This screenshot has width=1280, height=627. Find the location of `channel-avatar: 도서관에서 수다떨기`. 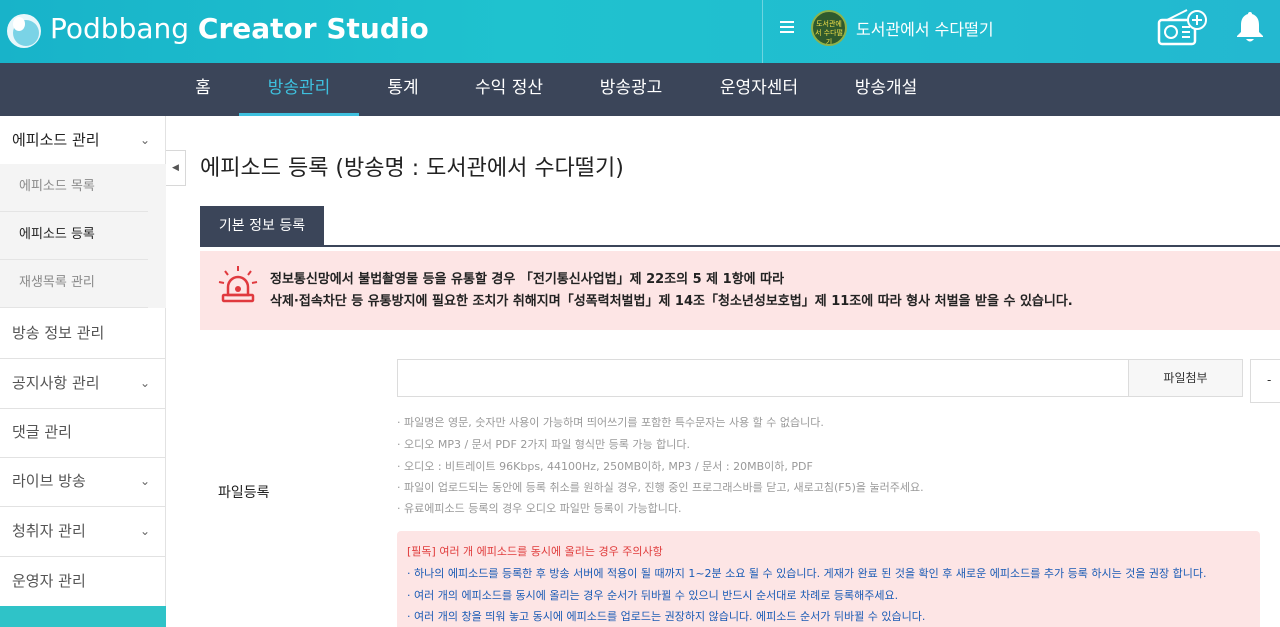

channel-avatar: 도서관에서 수다떨기 is located at coordinates (829, 28).